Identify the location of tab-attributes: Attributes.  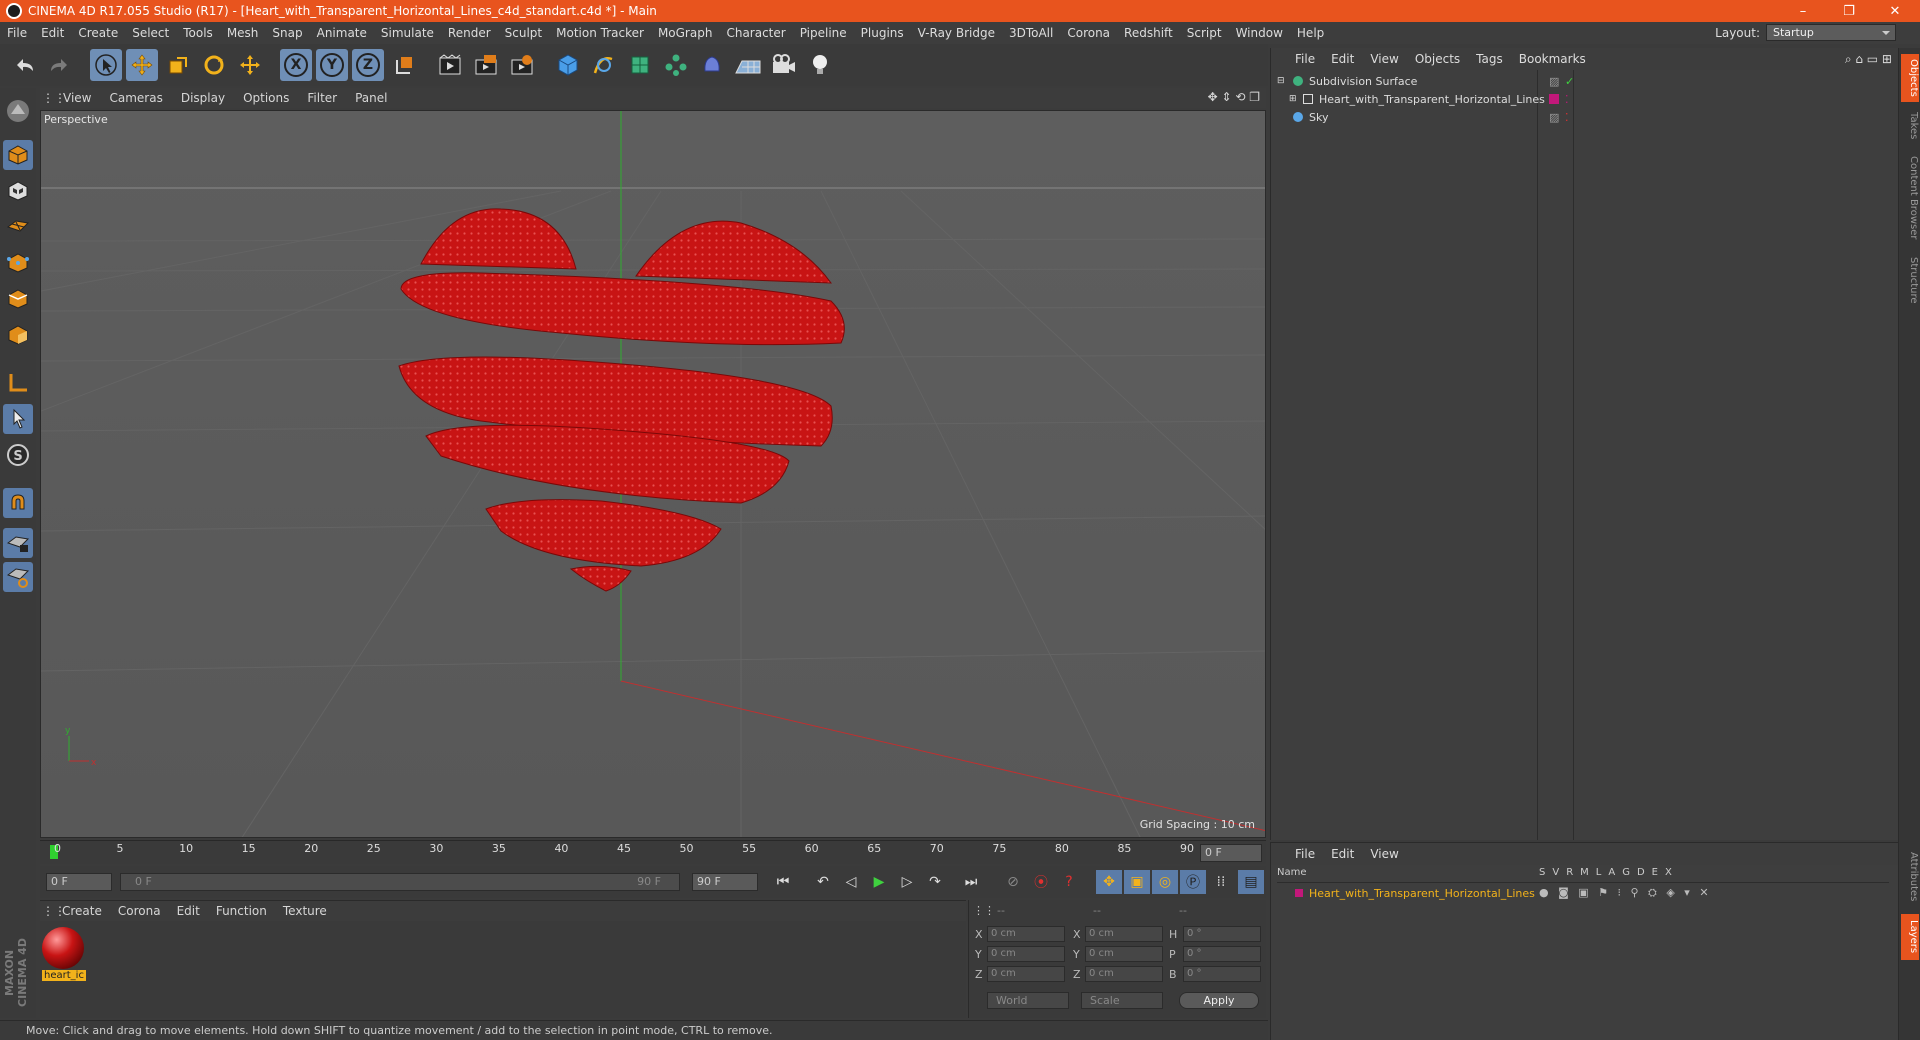
(1910, 877).